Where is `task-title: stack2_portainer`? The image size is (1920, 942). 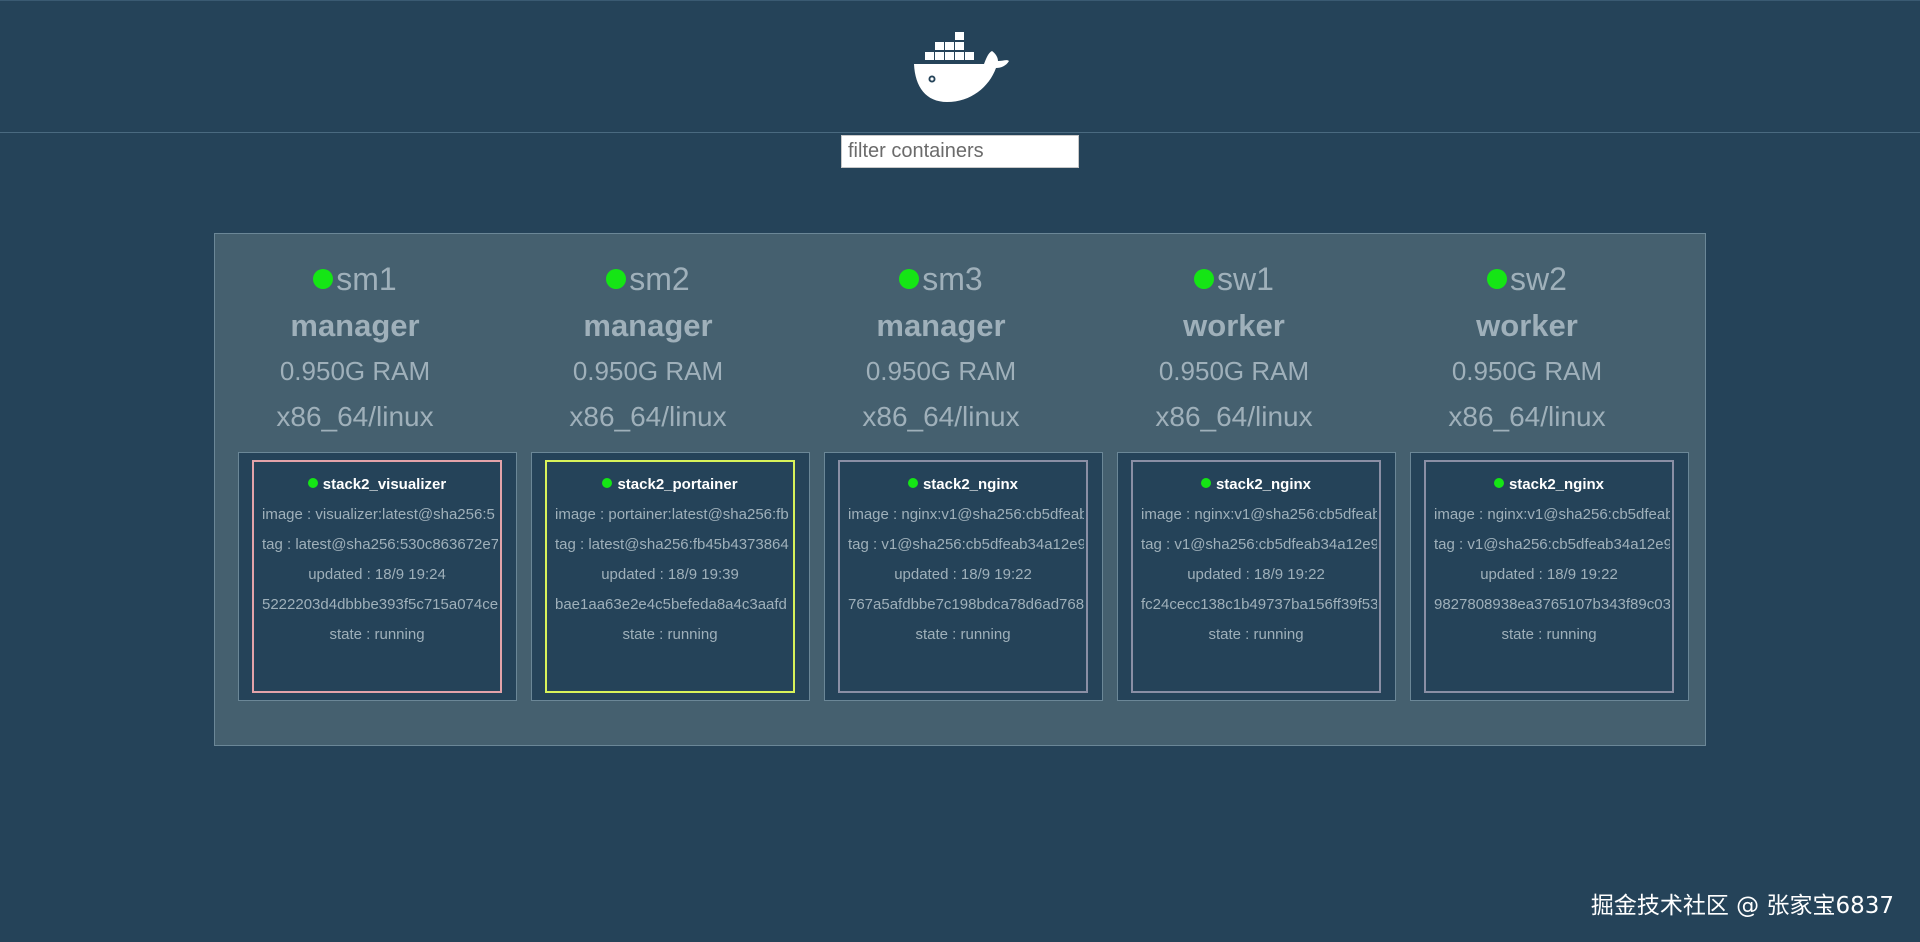 task-title: stack2_portainer is located at coordinates (670, 485).